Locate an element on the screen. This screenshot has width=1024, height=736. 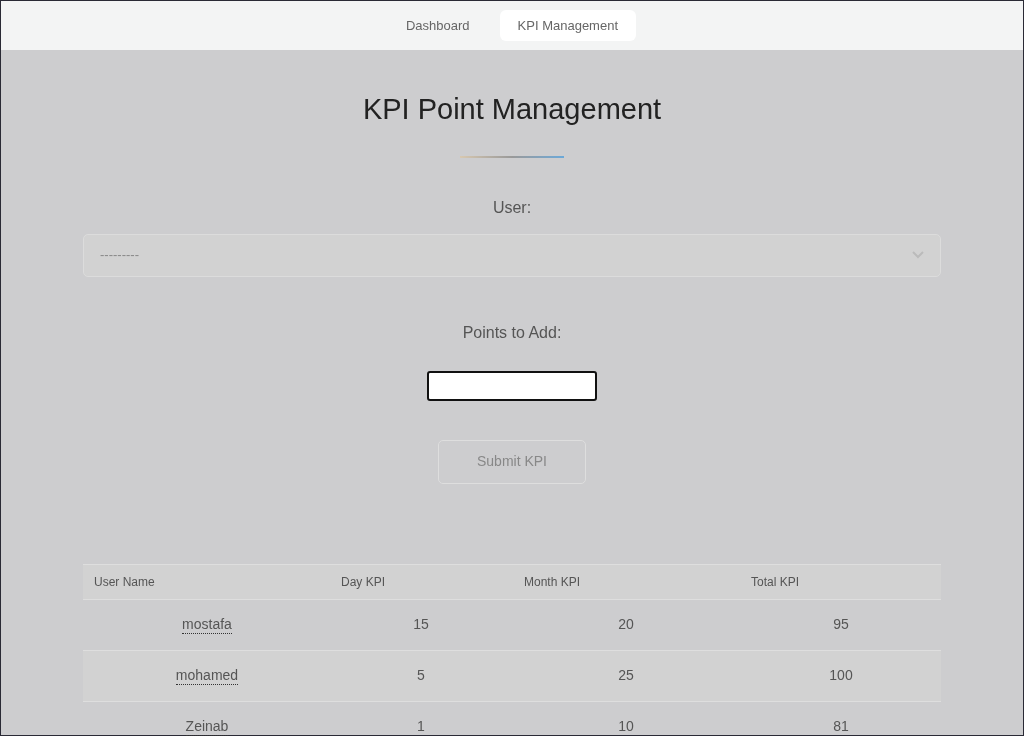
column-header: Total KPI is located at coordinates (775, 582).